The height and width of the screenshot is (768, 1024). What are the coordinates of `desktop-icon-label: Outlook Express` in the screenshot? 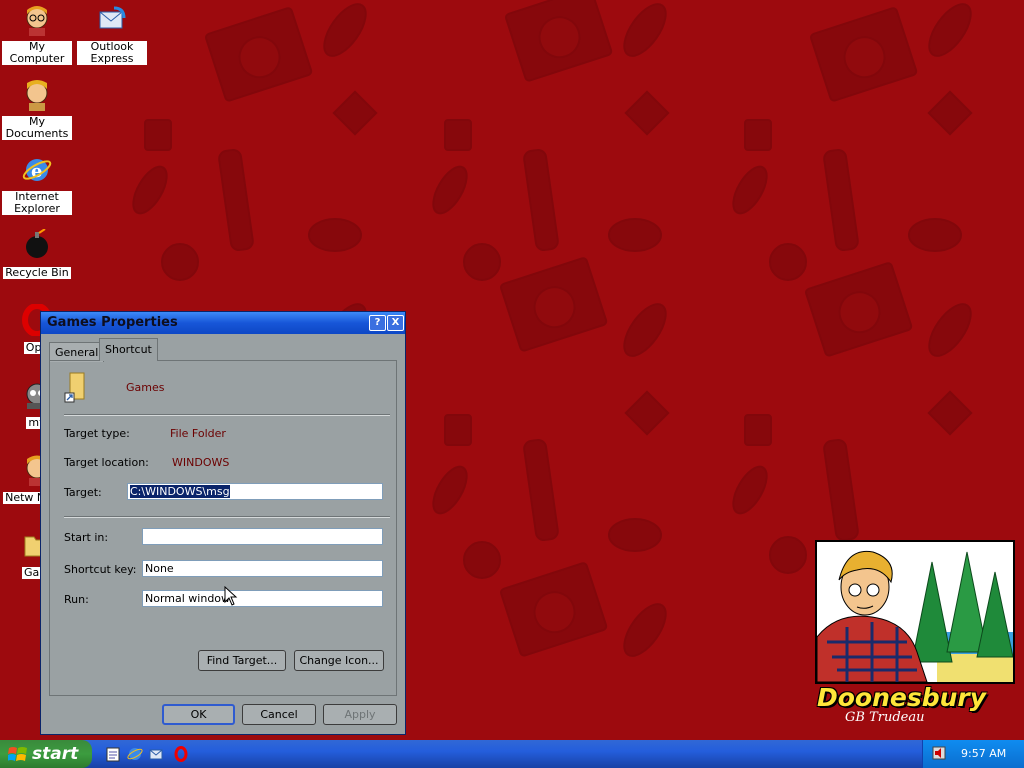 It's located at (112, 53).